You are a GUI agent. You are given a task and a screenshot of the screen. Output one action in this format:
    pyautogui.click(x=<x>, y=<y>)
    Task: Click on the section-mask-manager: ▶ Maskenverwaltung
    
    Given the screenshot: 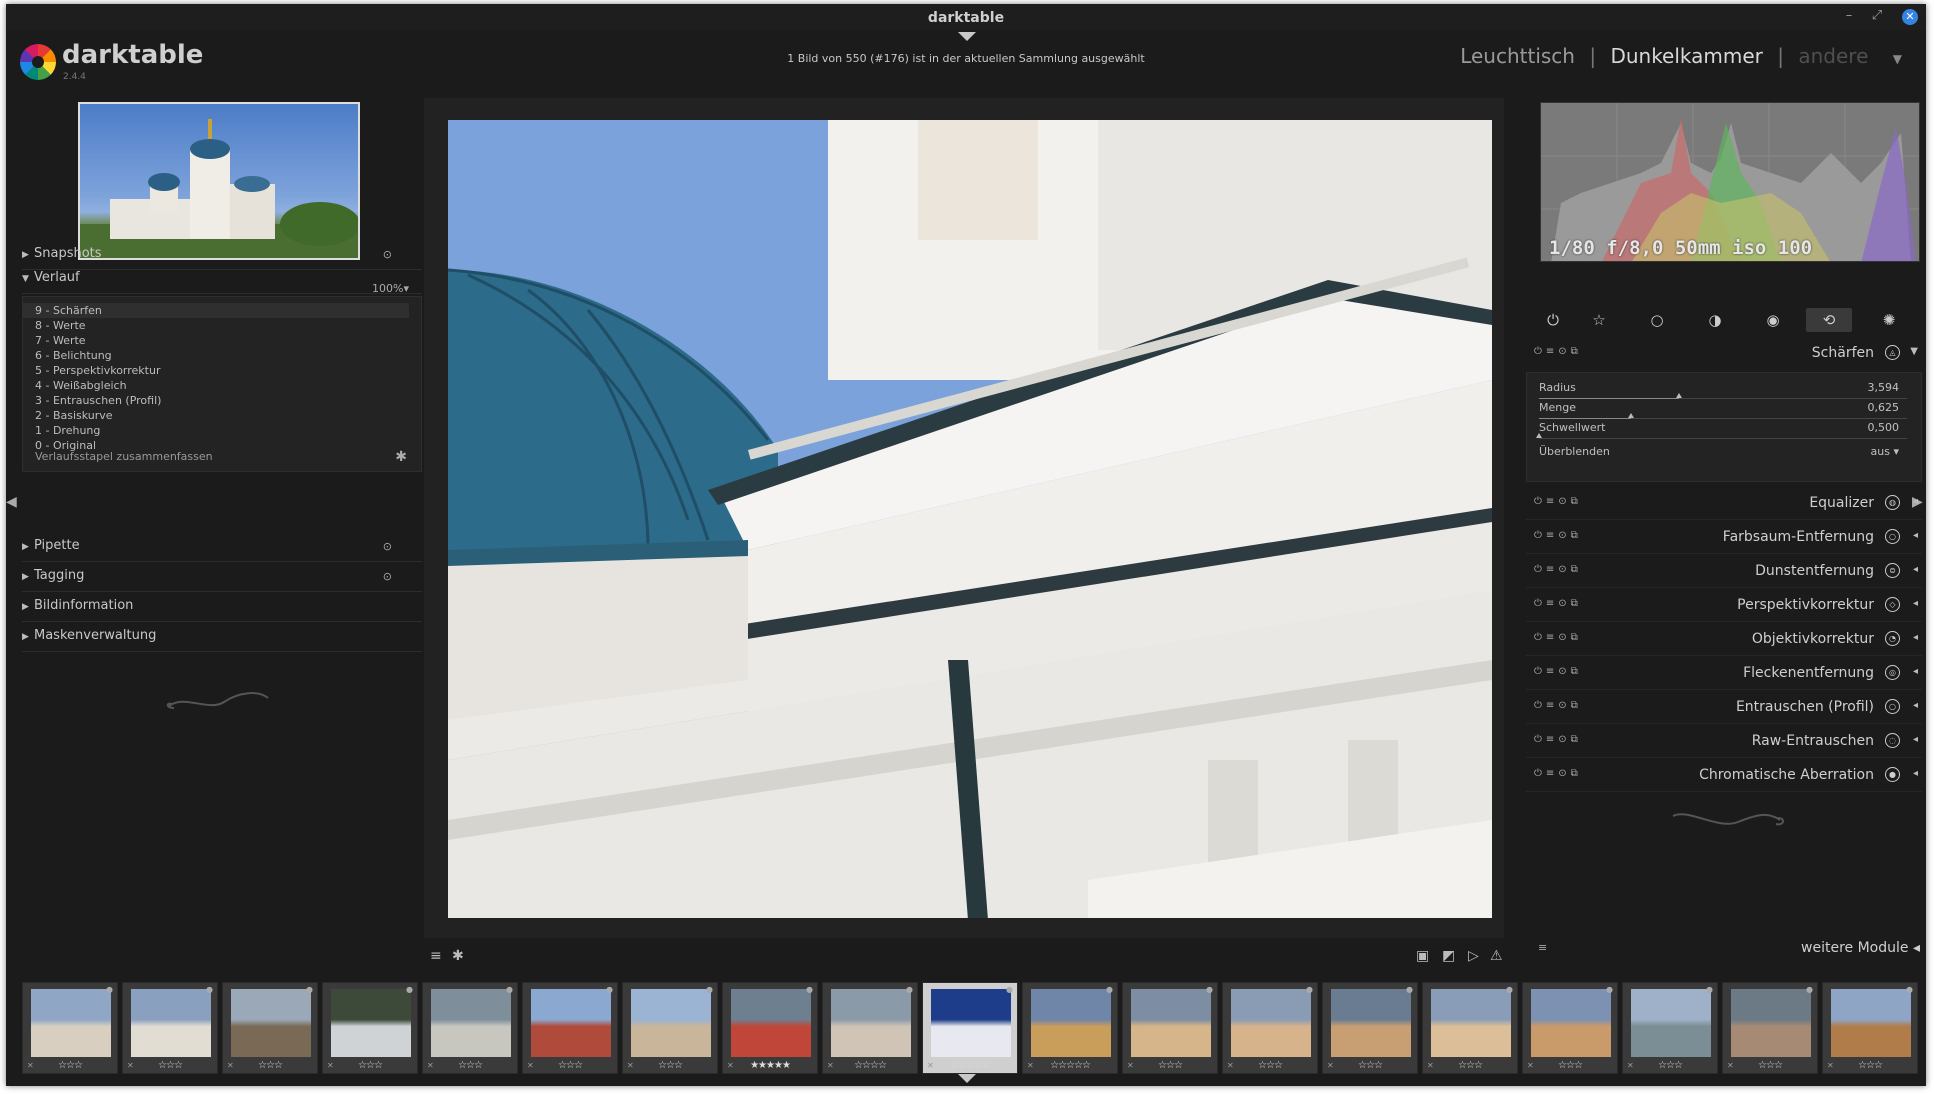 What is the action you would take?
    pyautogui.click(x=222, y=640)
    